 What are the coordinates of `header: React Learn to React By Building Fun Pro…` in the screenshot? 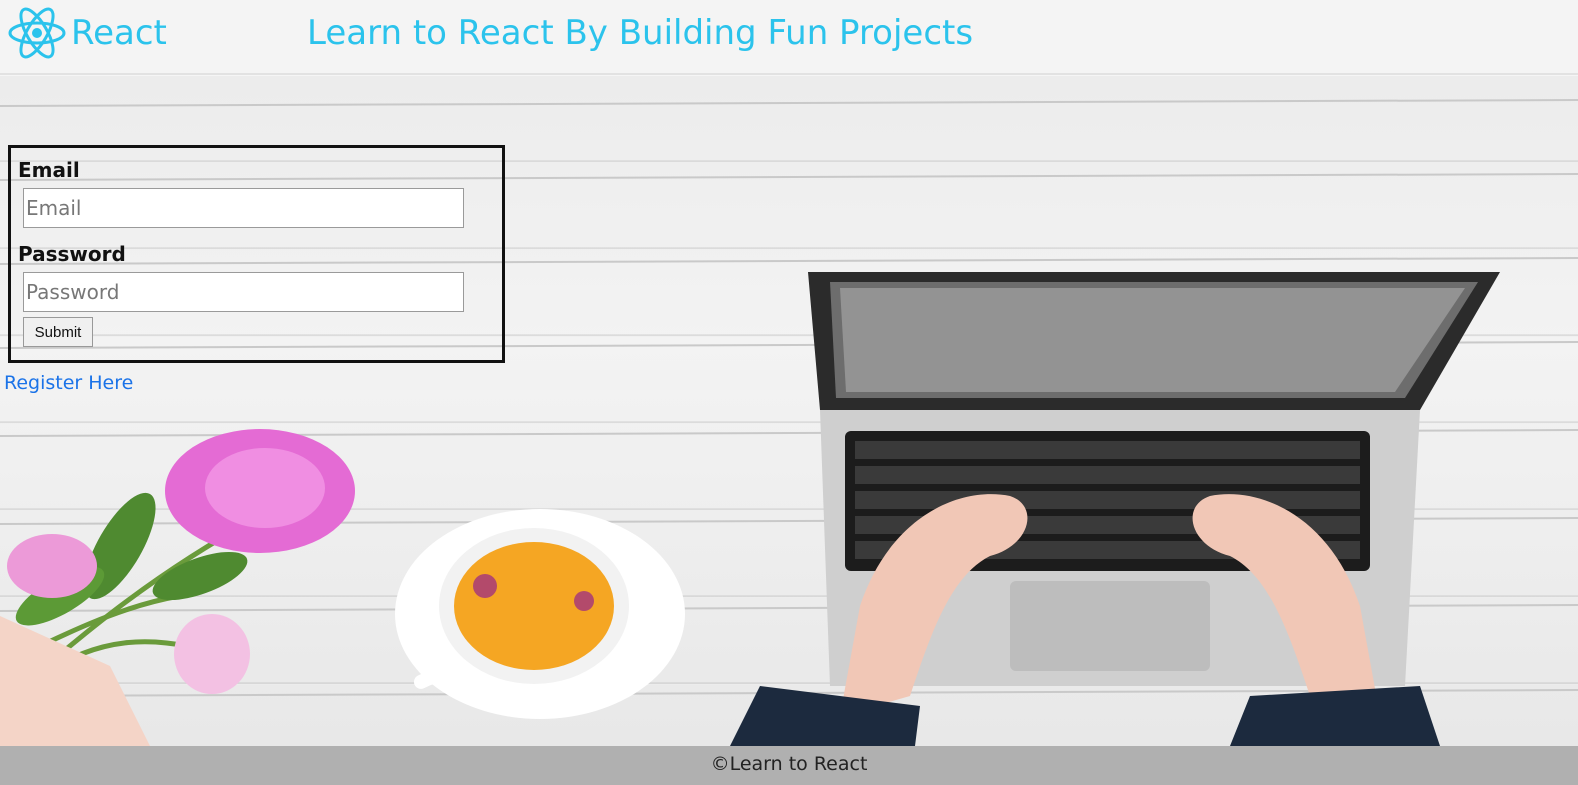 It's located at (789, 37).